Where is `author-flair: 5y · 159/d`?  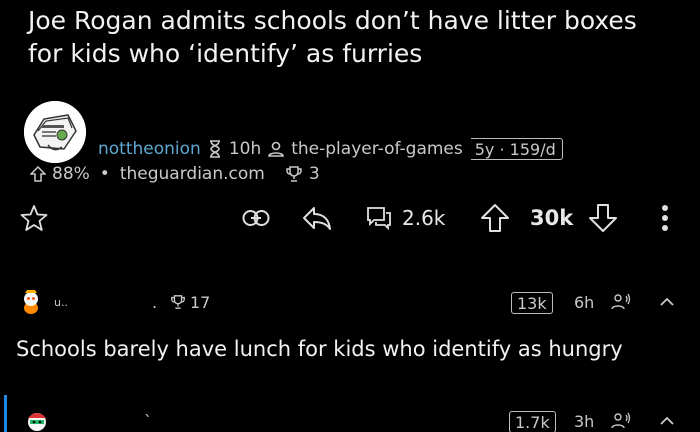 author-flair: 5y · 159/d is located at coordinates (516, 149).